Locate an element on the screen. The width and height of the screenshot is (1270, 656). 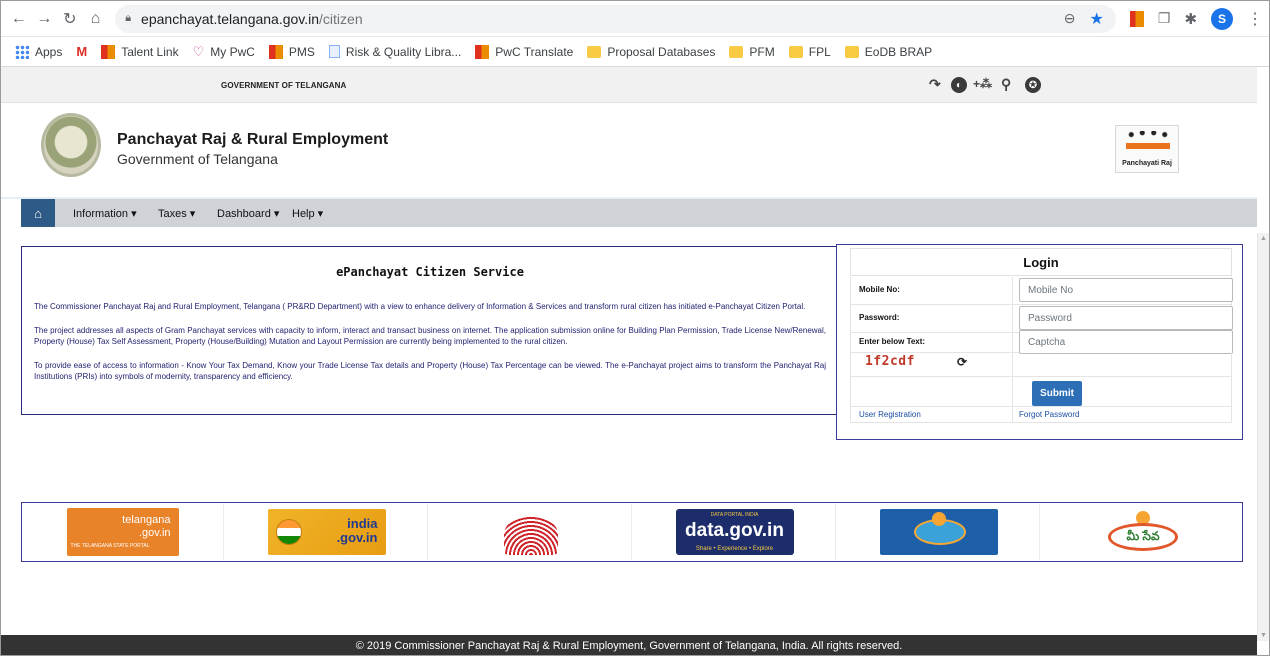
smiley-icon is located at coordinates (938, 519).